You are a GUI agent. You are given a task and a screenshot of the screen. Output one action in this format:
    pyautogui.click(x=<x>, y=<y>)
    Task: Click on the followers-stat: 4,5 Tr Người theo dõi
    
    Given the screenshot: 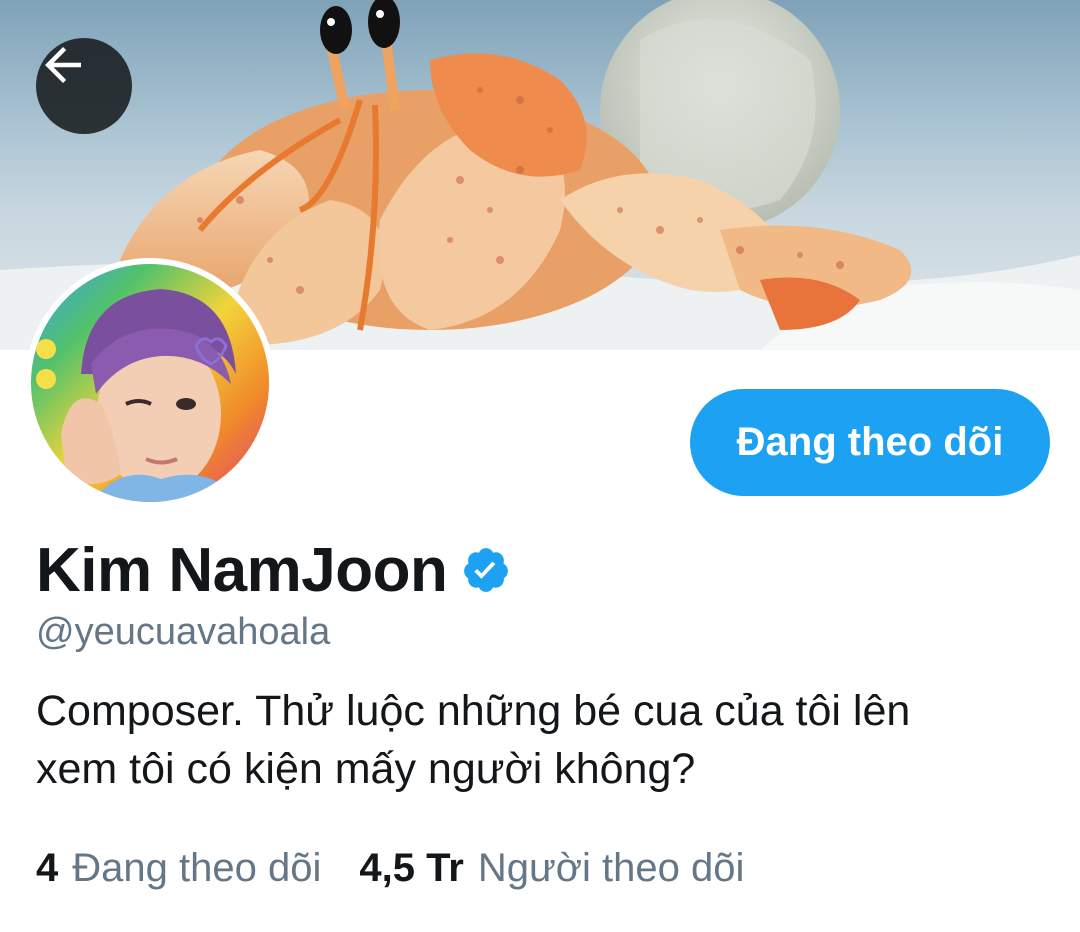 What is the action you would take?
    pyautogui.click(x=551, y=868)
    